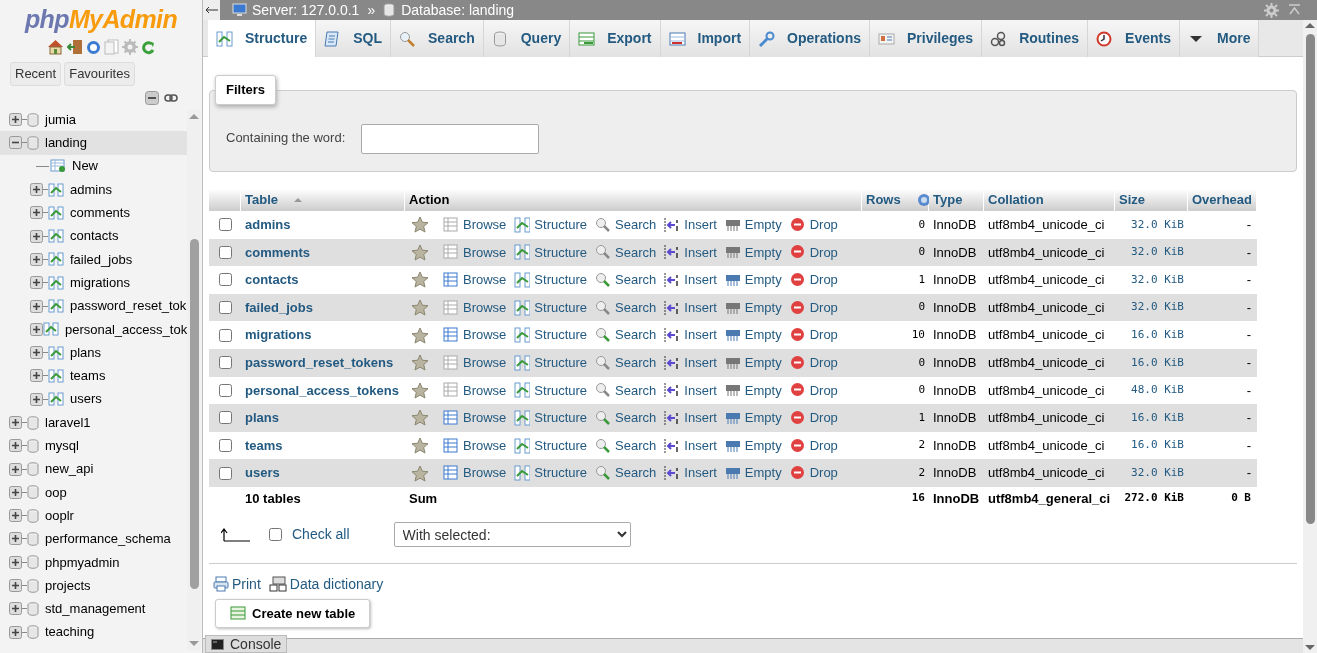 This screenshot has width=1317, height=653. What do you see at coordinates (68, 422) in the screenshot?
I see `database-link: laravel1` at bounding box center [68, 422].